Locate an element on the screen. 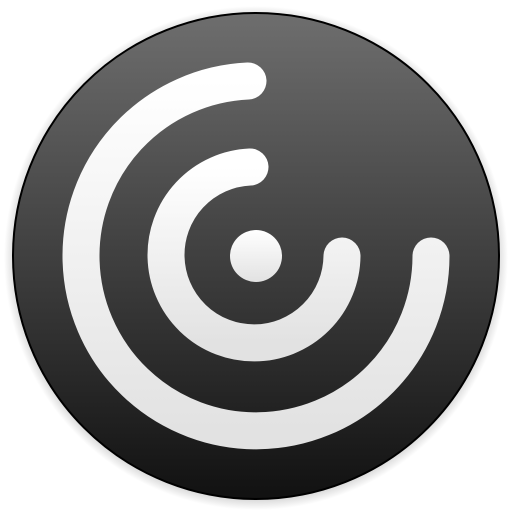 The image size is (512, 512). center-signal-dot is located at coordinates (256, 256).